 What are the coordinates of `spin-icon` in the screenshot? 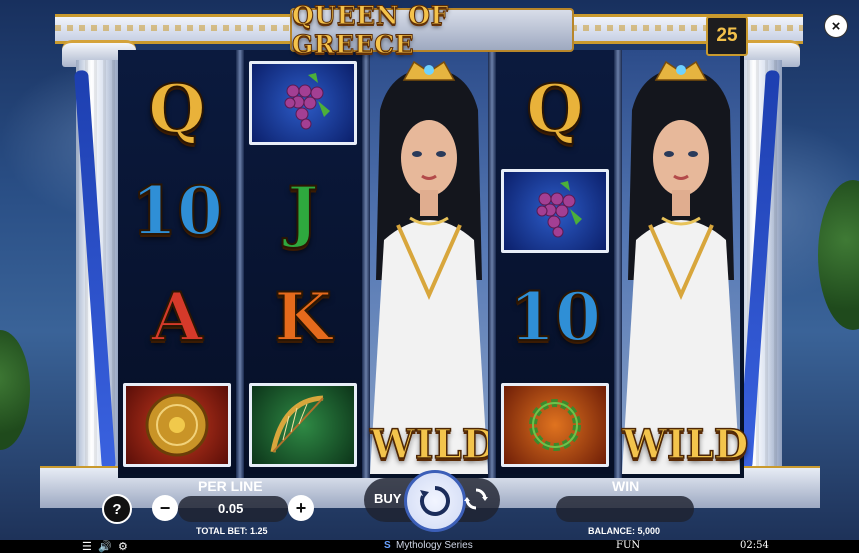 It's located at (435, 501).